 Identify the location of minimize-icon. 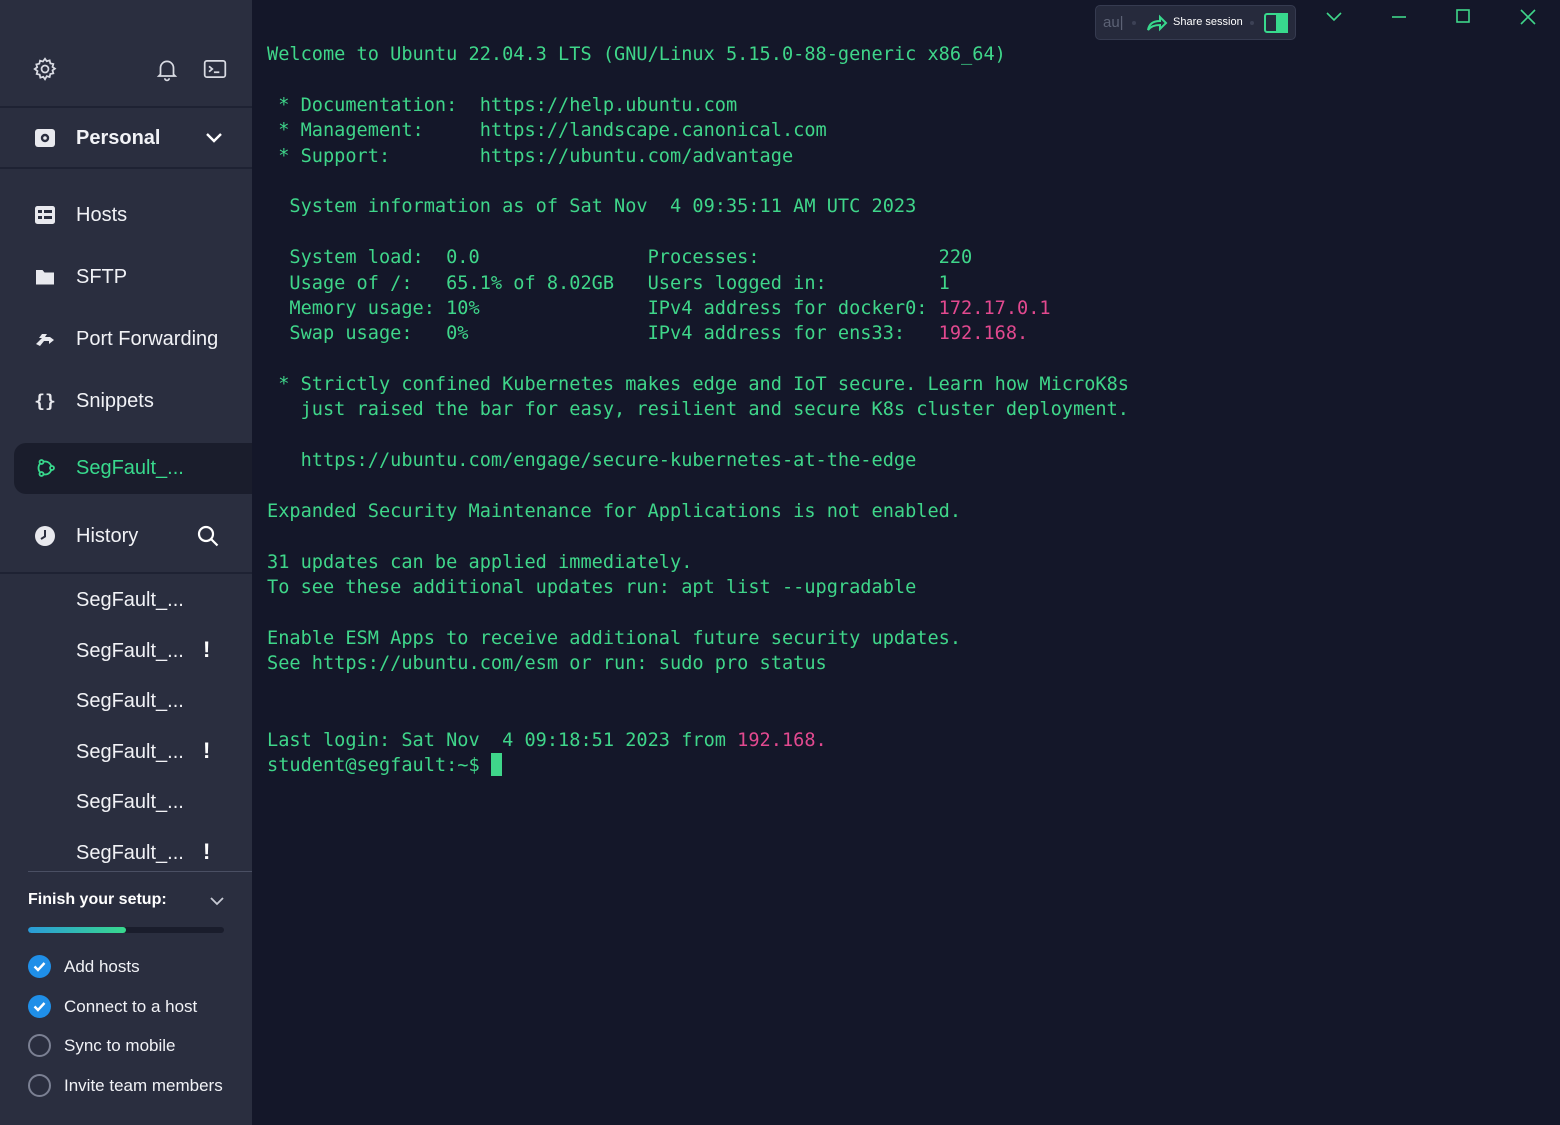
(1399, 17).